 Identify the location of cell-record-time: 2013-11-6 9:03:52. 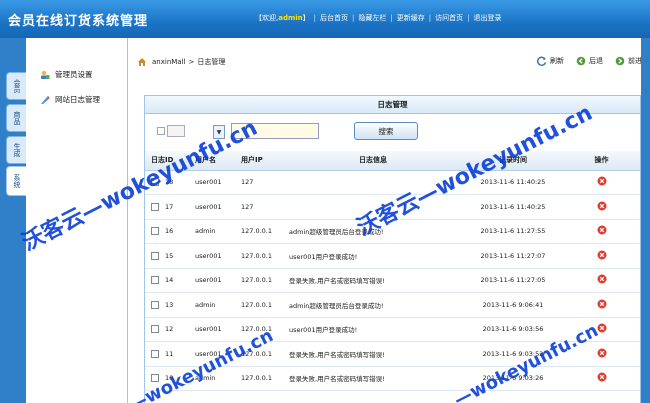
(513, 354).